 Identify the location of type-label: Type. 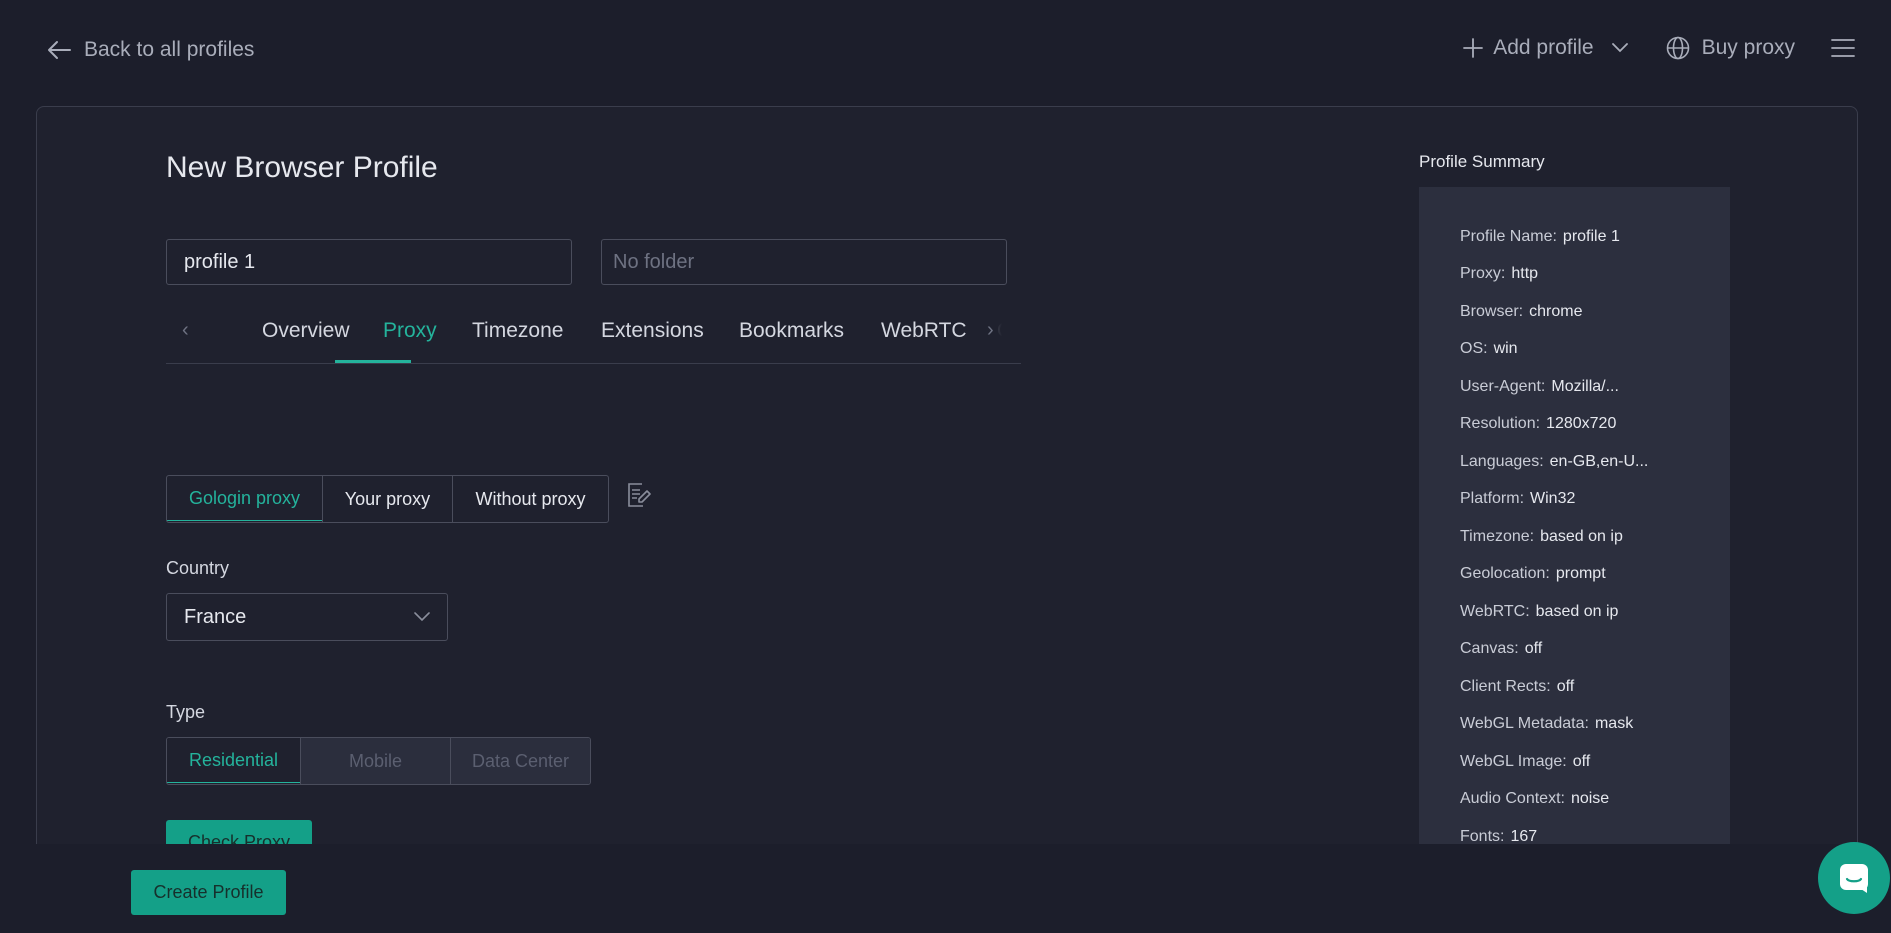
(186, 712).